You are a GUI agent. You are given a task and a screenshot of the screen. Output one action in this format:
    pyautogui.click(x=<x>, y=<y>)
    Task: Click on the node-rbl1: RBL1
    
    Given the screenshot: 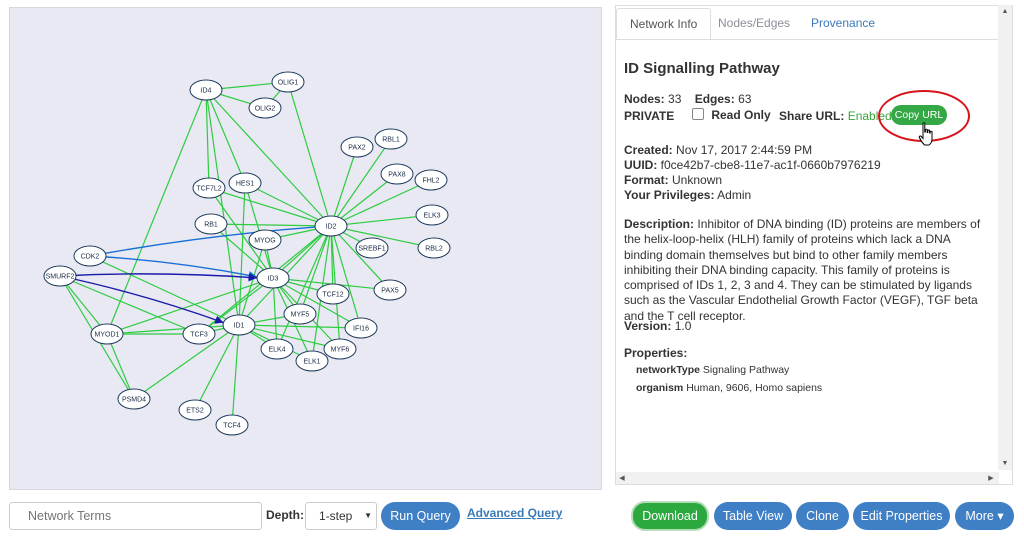 What is the action you would take?
    pyautogui.click(x=391, y=139)
    